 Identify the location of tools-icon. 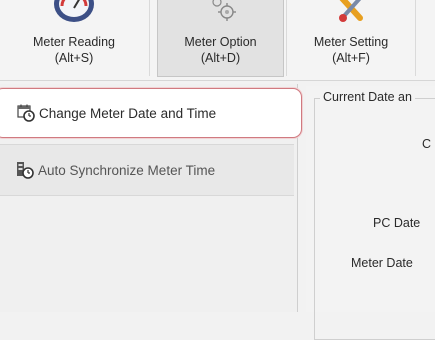
(351, 14).